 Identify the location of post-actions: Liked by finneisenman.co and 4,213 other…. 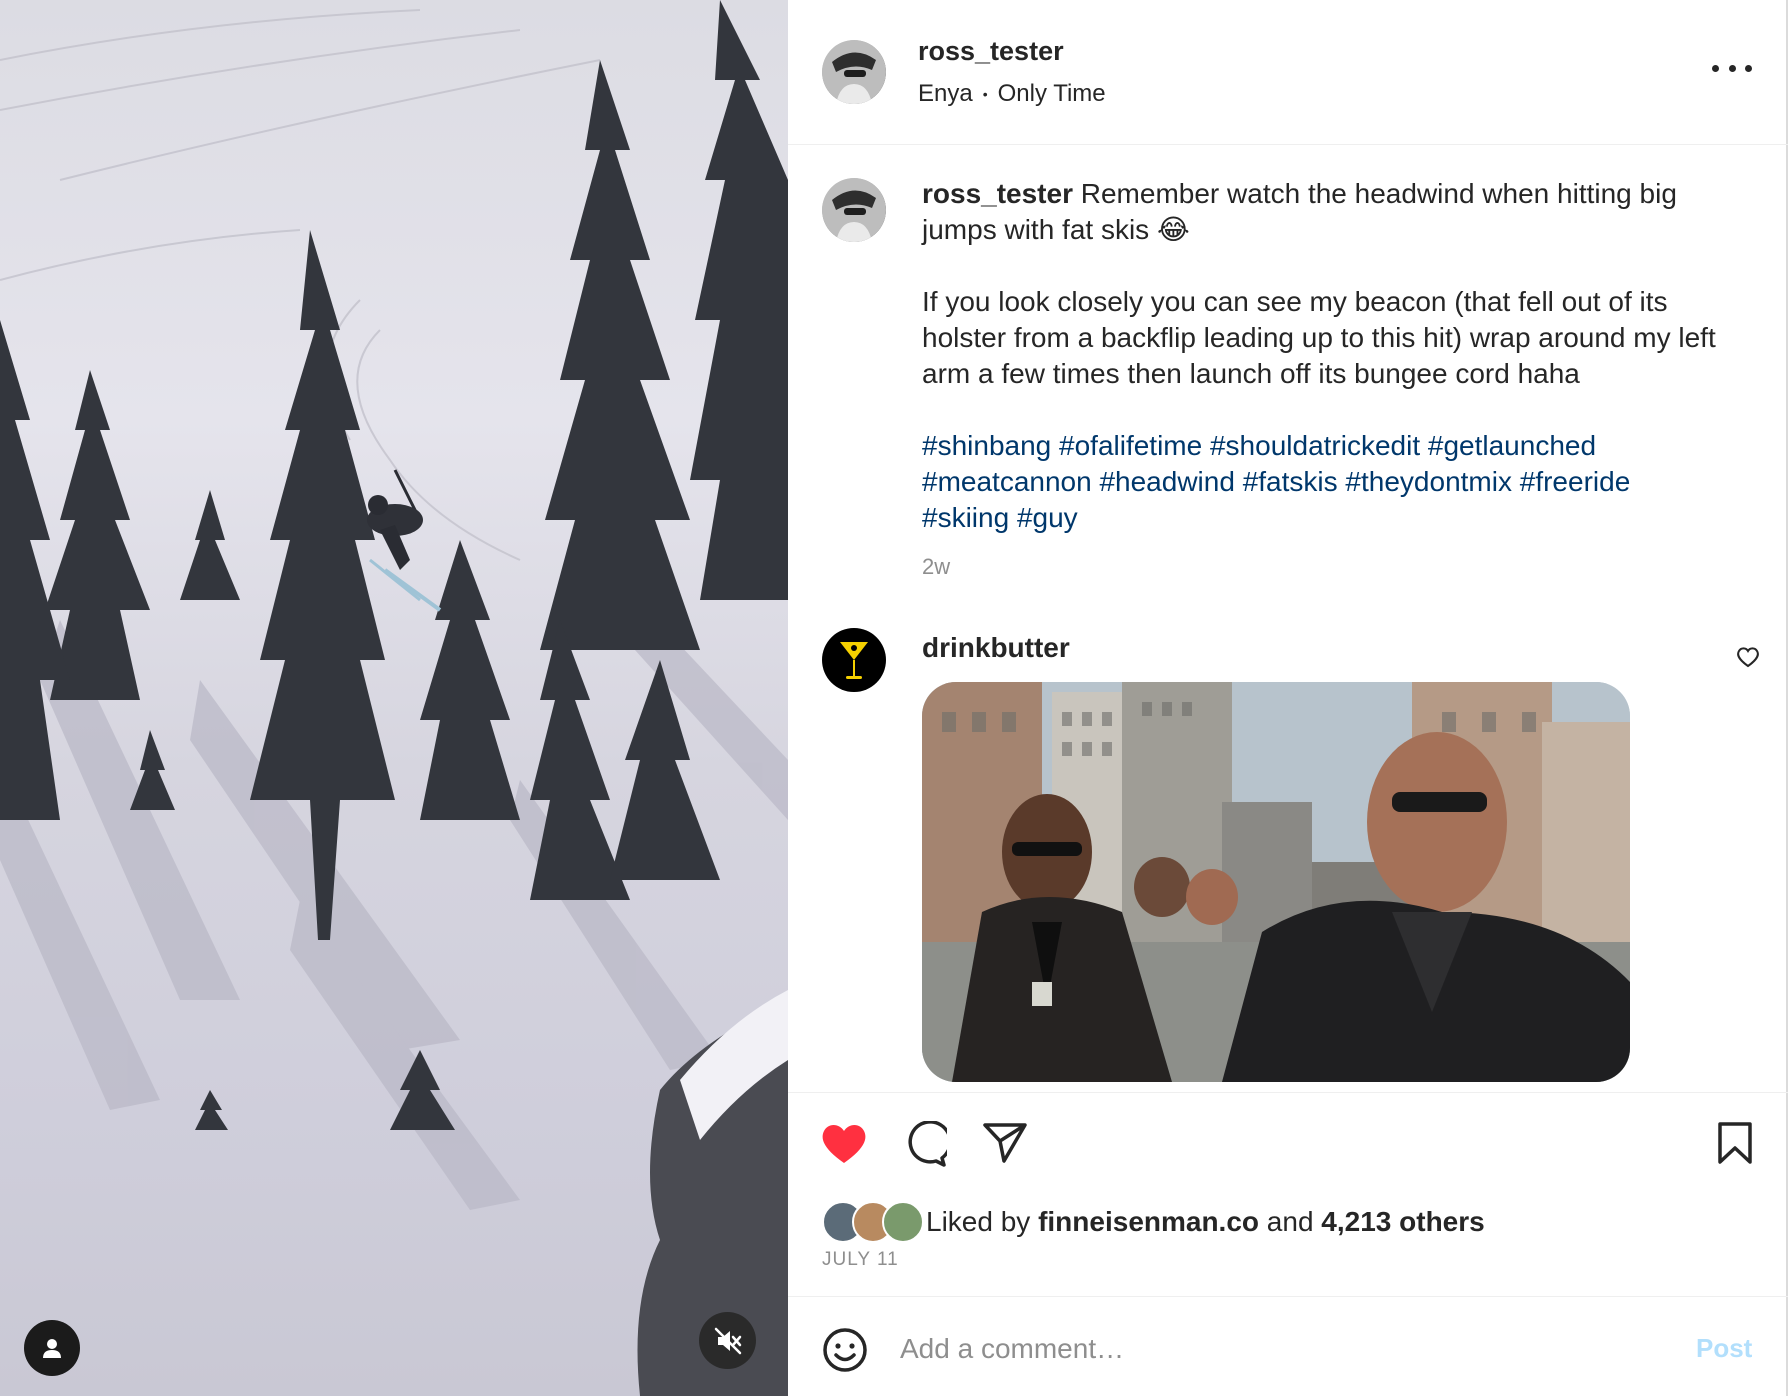
(1288, 1194).